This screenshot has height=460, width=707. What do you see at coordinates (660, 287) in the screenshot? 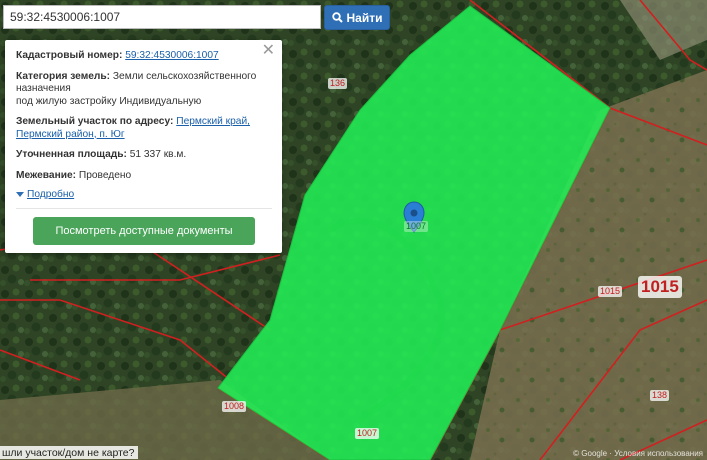
I see `map-label-1015: 1015` at bounding box center [660, 287].